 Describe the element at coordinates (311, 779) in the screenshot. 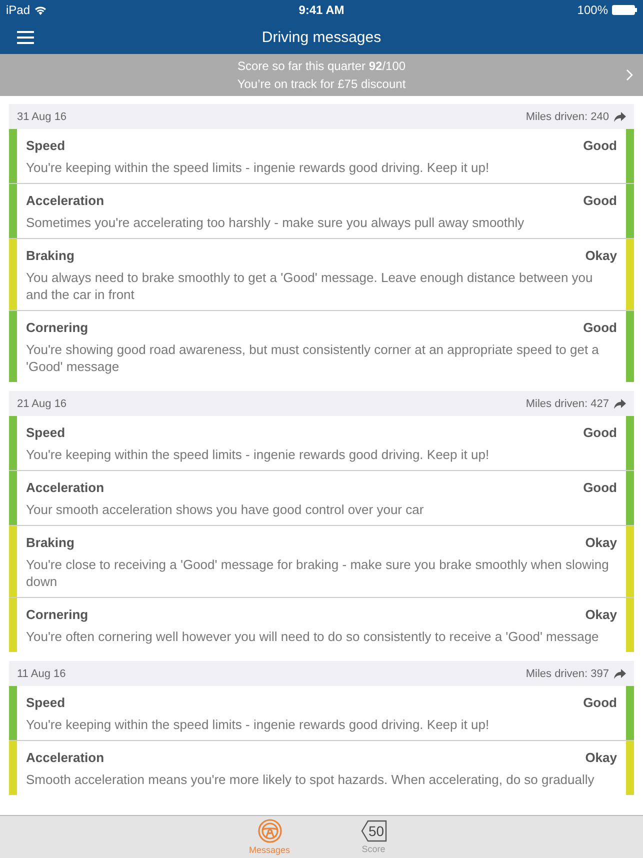

I see `message-text: Smooth acceleration means you're more likely to spot hazards. When accelerating, do so gradually` at that location.